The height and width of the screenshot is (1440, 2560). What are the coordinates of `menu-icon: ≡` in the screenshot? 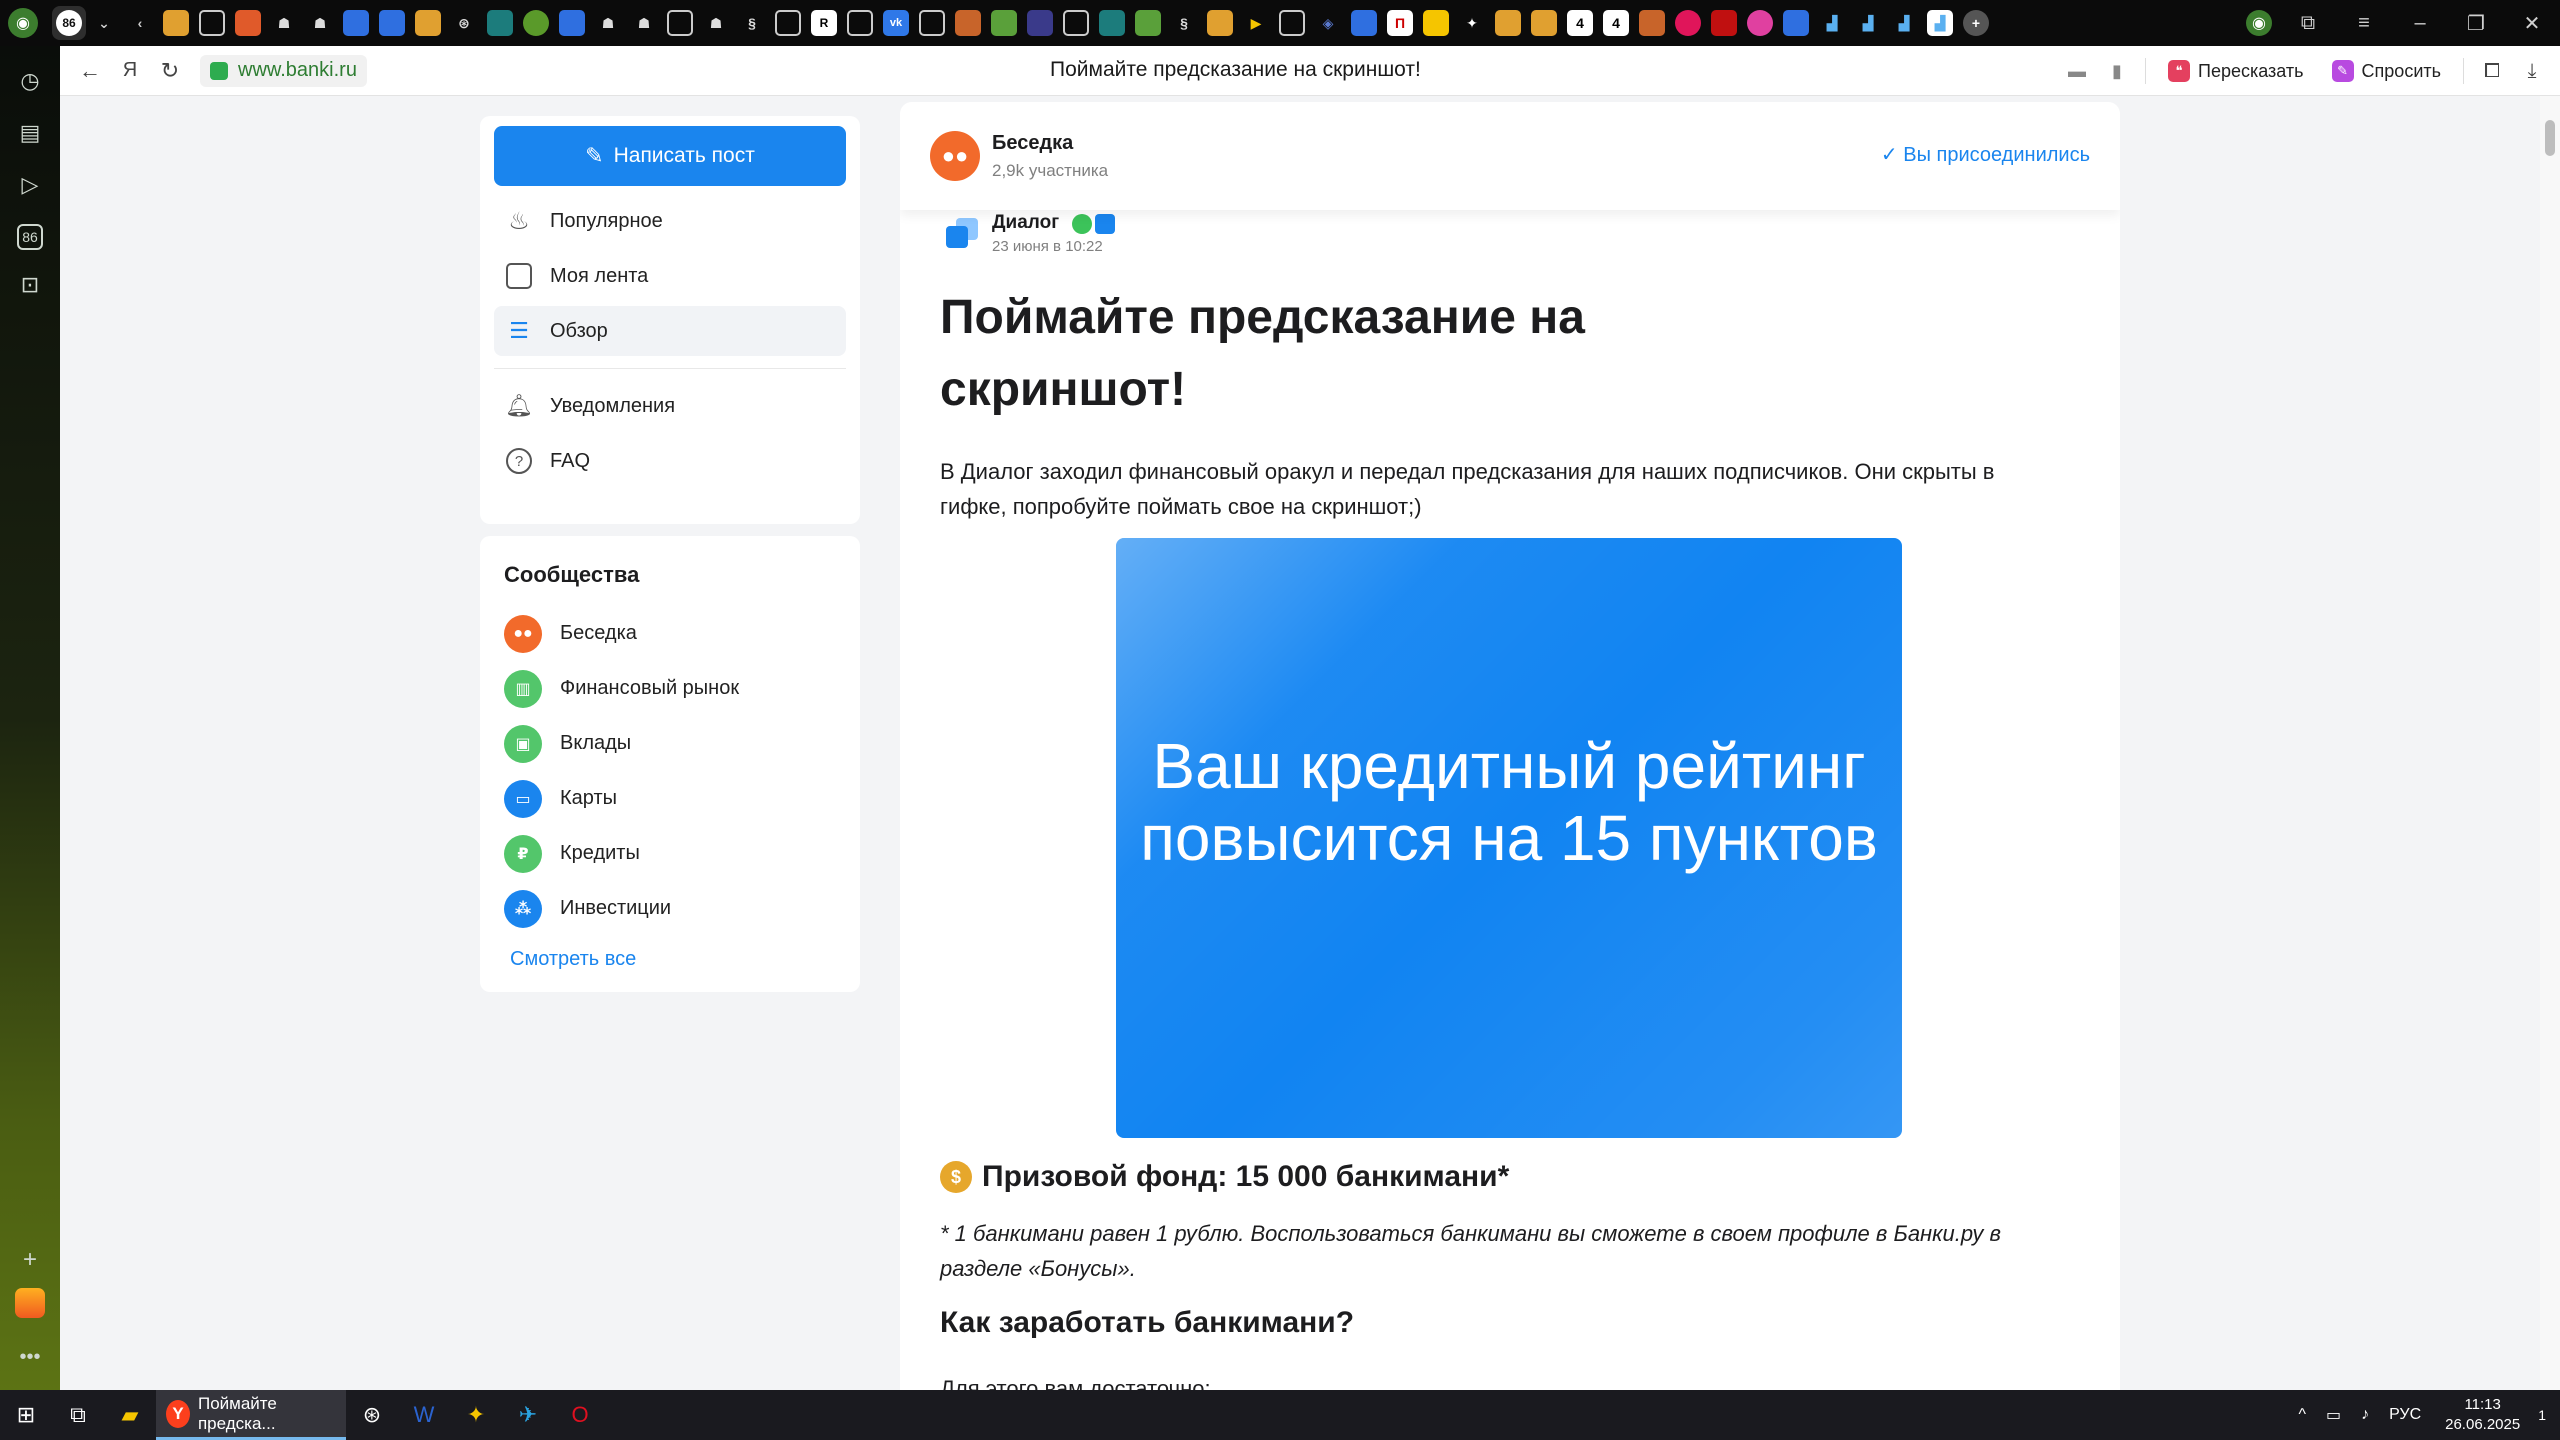 It's located at (2364, 23).